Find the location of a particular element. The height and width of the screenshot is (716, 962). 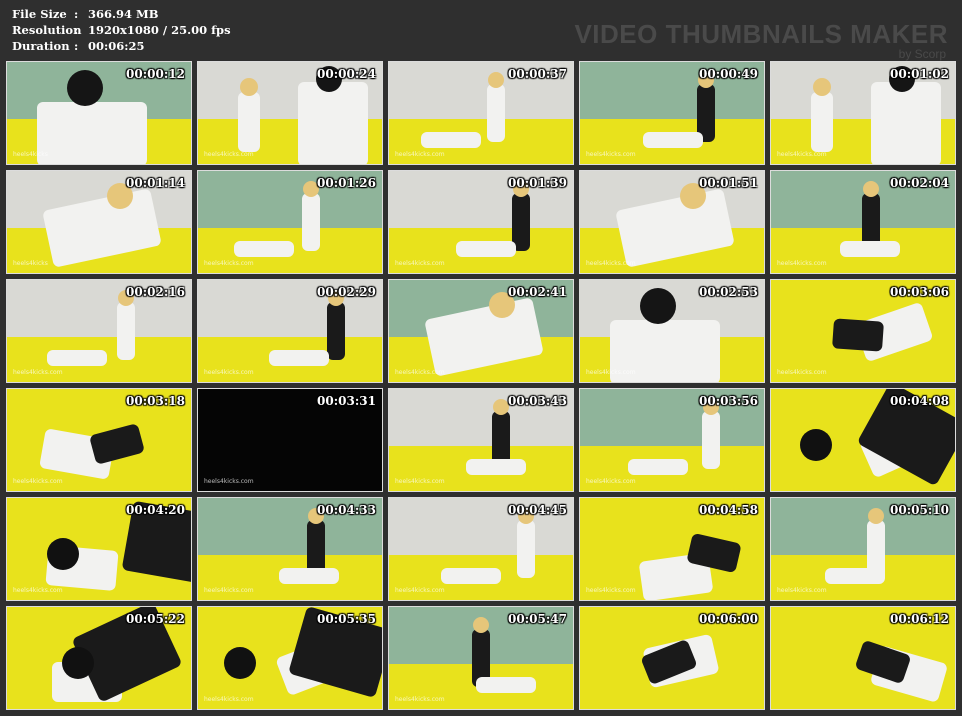

timestamp-label: 00:02:04 is located at coordinates (919, 183).